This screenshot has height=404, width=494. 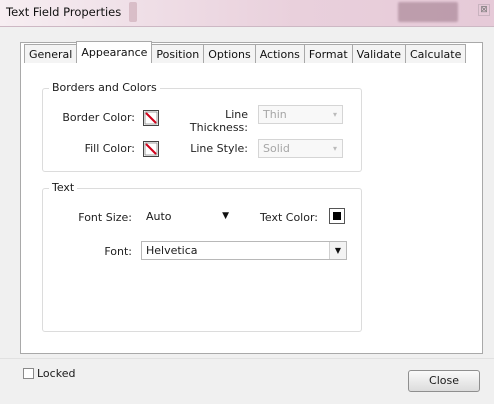 What do you see at coordinates (178, 53) in the screenshot?
I see `tab-position: Position` at bounding box center [178, 53].